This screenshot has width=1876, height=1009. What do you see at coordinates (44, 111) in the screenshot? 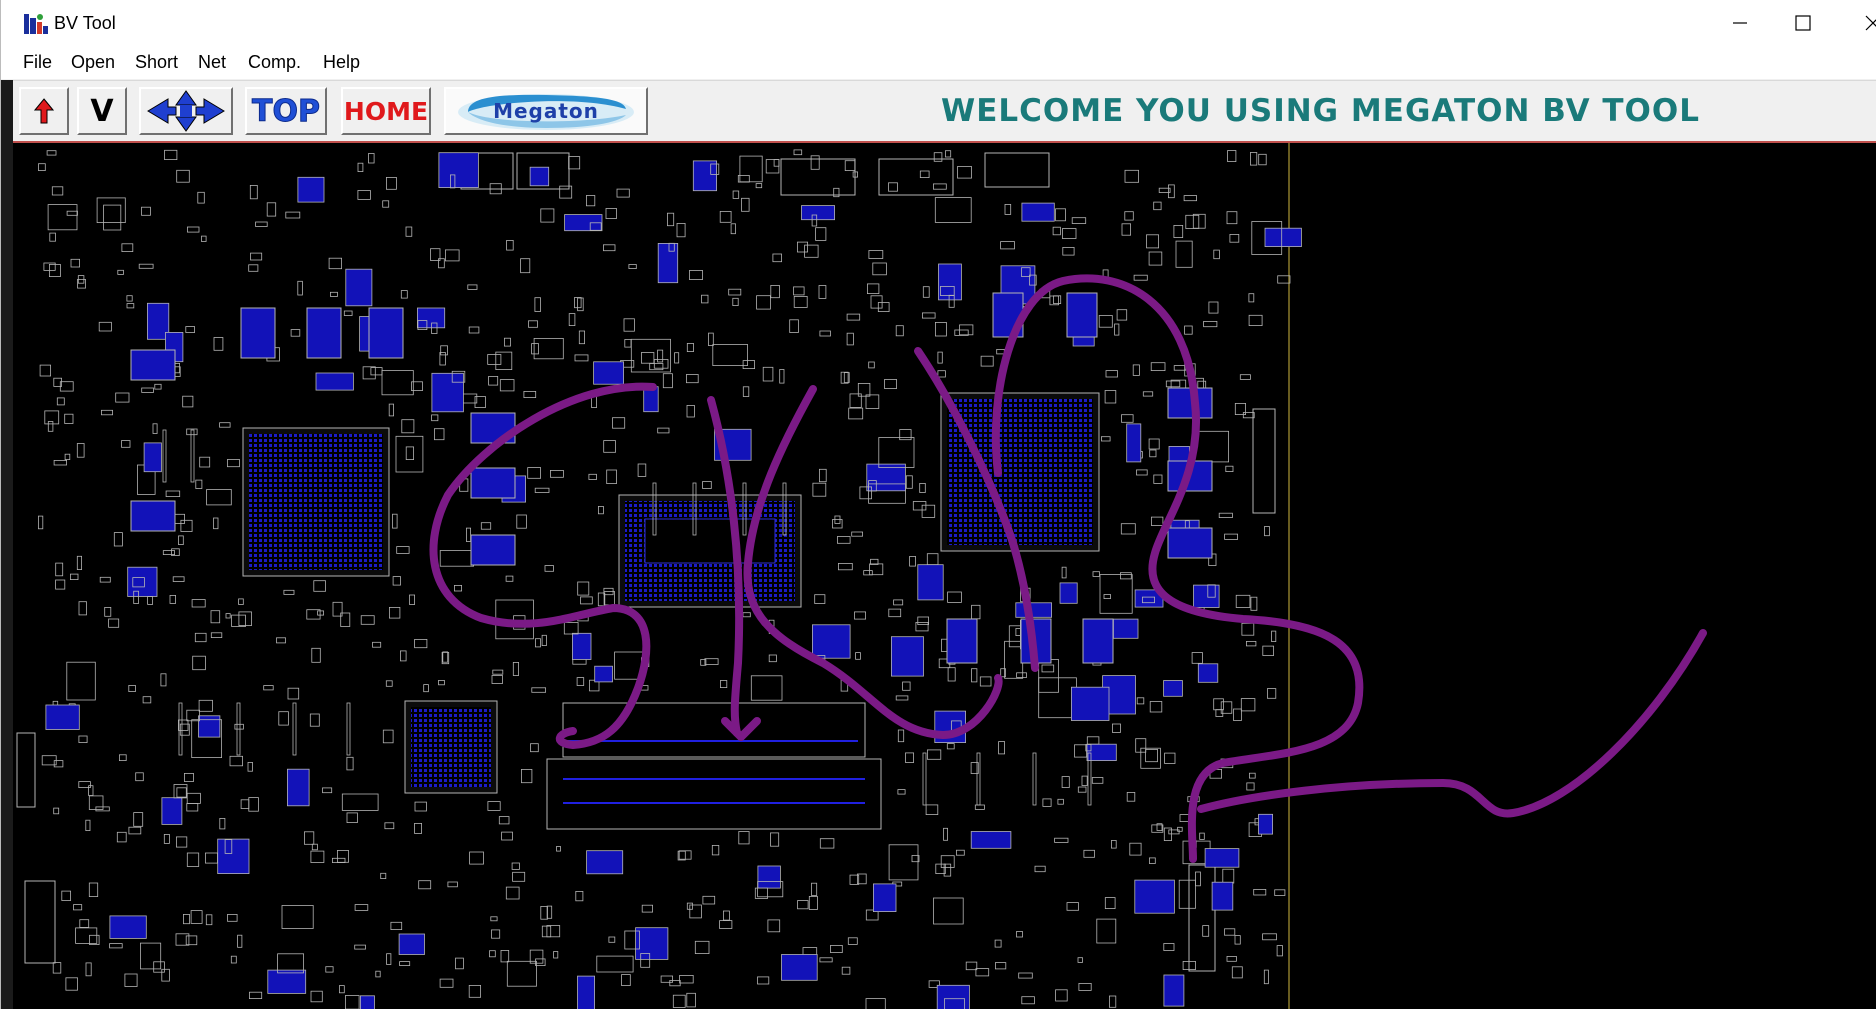
I see `up-button` at bounding box center [44, 111].